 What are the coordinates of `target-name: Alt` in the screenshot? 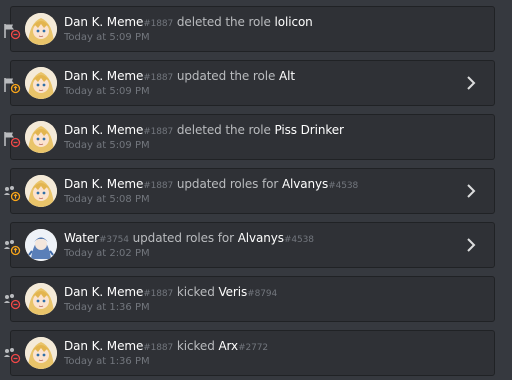 It's located at (287, 76).